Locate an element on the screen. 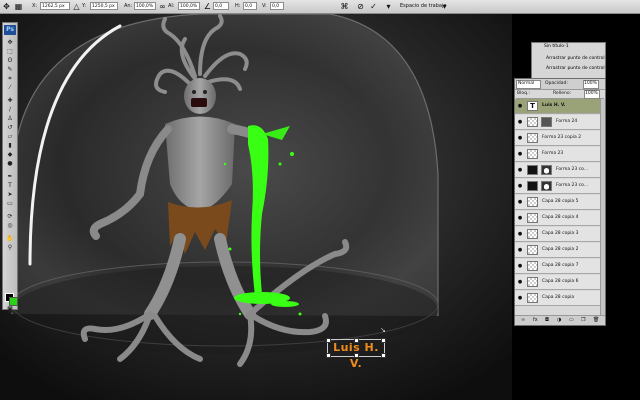 The image size is (640, 400). eyedropper-tool-icon: ⁄ is located at coordinates (10, 87).